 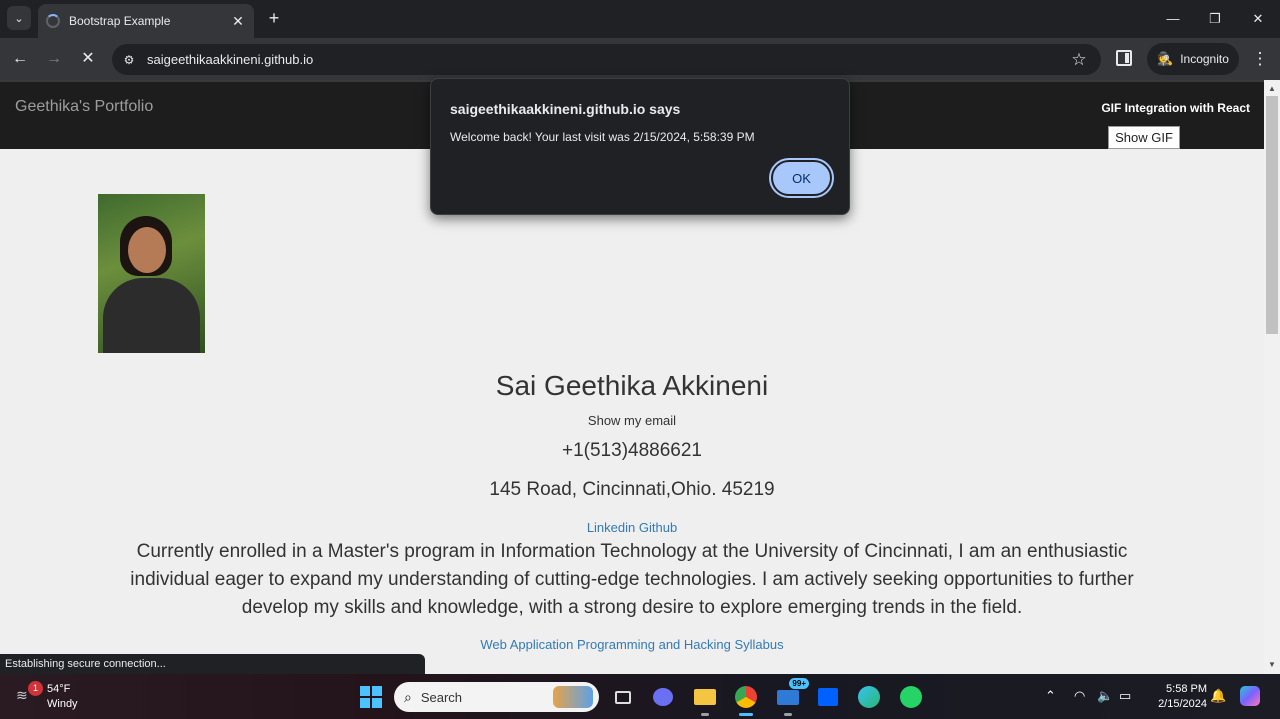 I want to click on weather-widget: ≋ 1 54°F Windy, so click(x=56, y=697).